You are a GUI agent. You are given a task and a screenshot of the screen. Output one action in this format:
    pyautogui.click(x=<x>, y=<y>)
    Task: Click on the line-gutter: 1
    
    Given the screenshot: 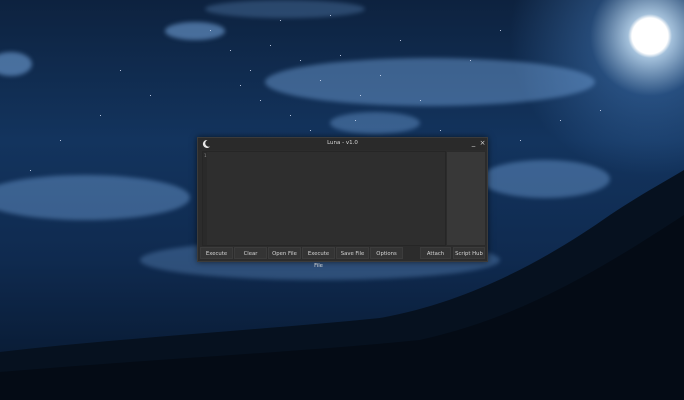 What is the action you would take?
    pyautogui.click(x=205, y=198)
    